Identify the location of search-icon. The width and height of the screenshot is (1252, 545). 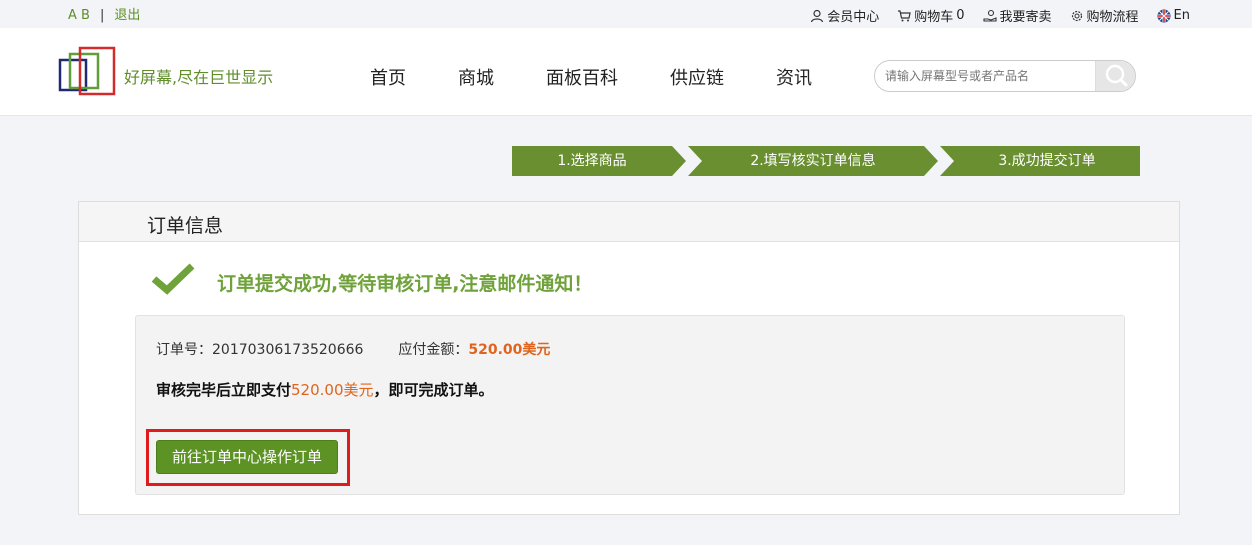
(1116, 75).